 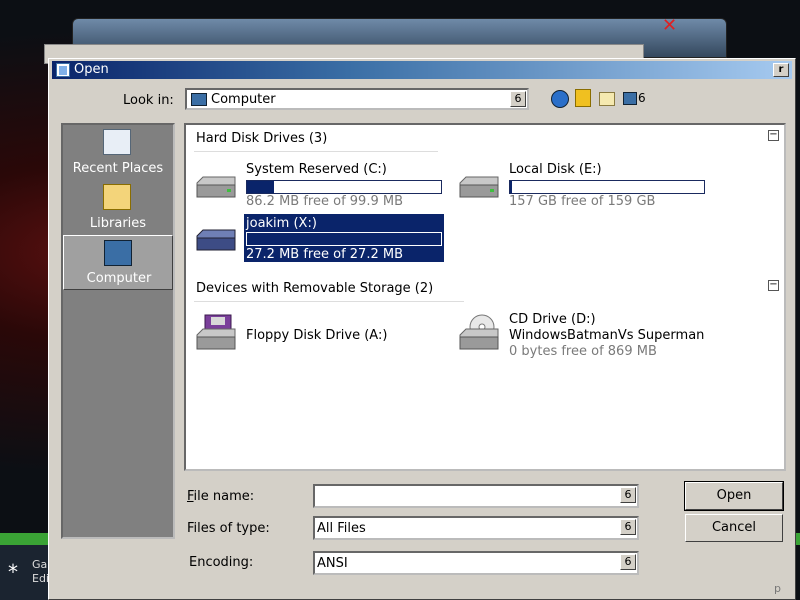 I want to click on files-of-type-label: Files of type:, so click(x=228, y=528).